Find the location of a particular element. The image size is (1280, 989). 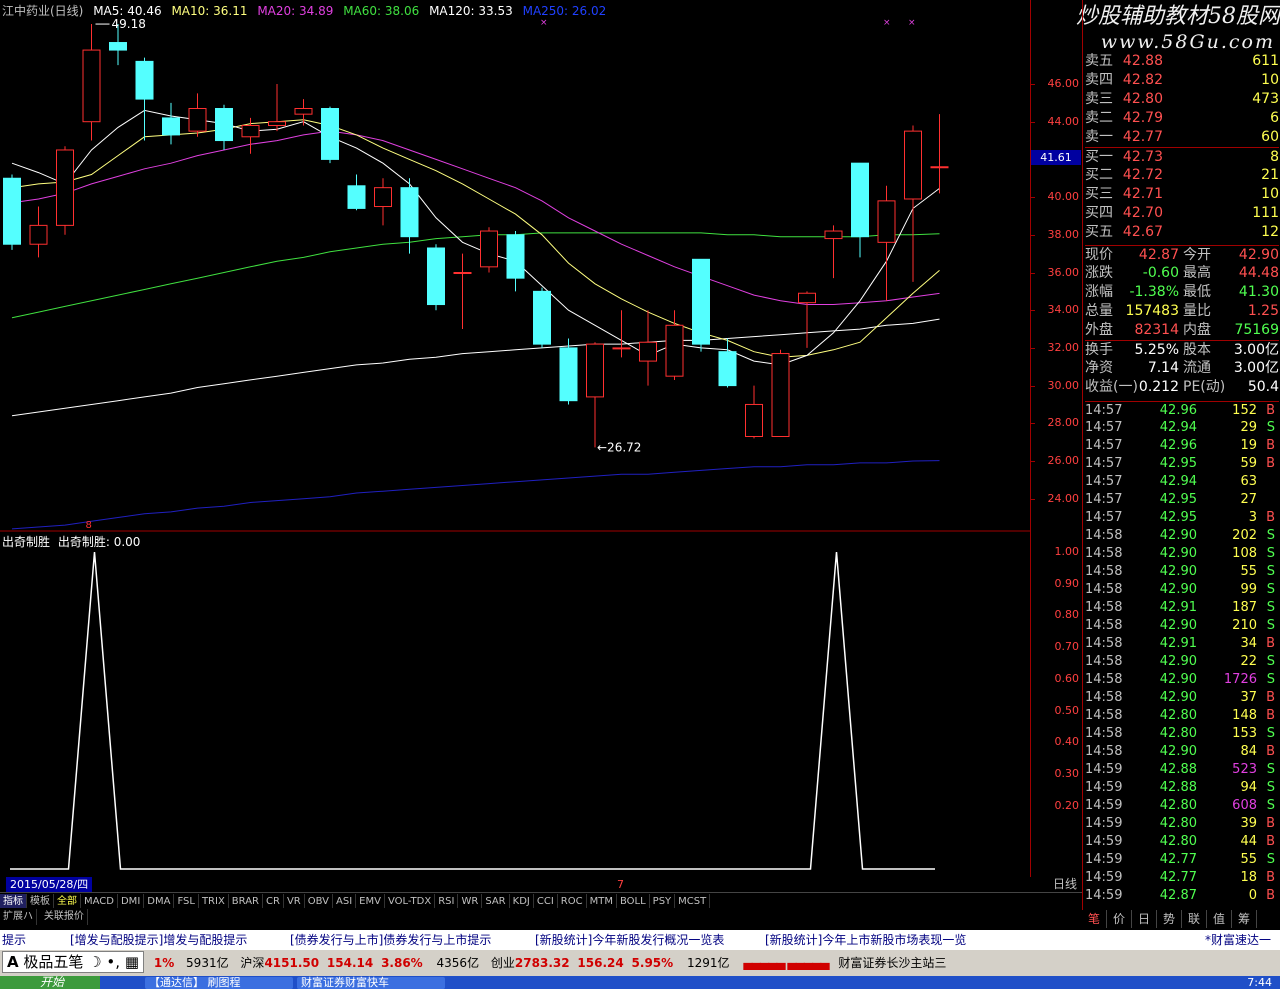

news-item: [增发与配股提示]增发与配股提示 is located at coordinates (158, 940).